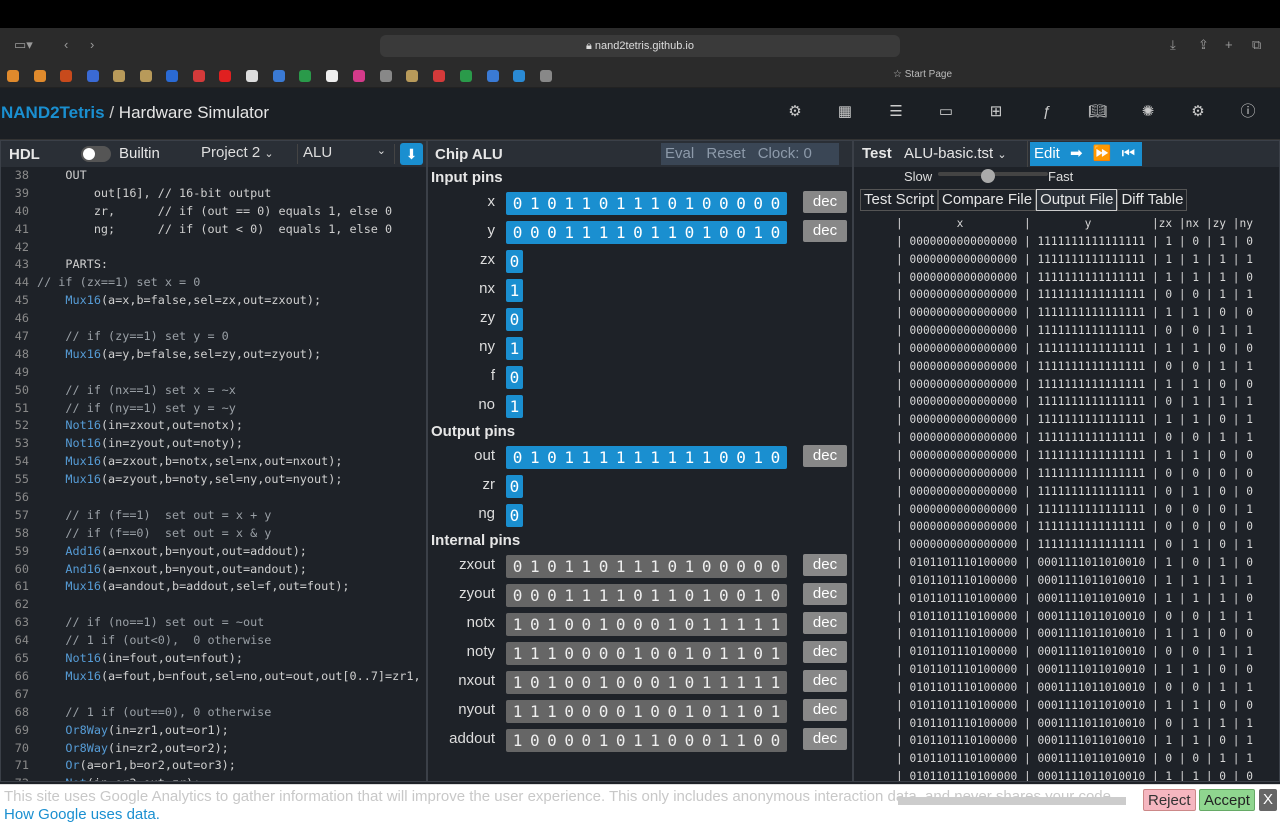  I want to click on share-icon: ⇪, so click(1203, 45).